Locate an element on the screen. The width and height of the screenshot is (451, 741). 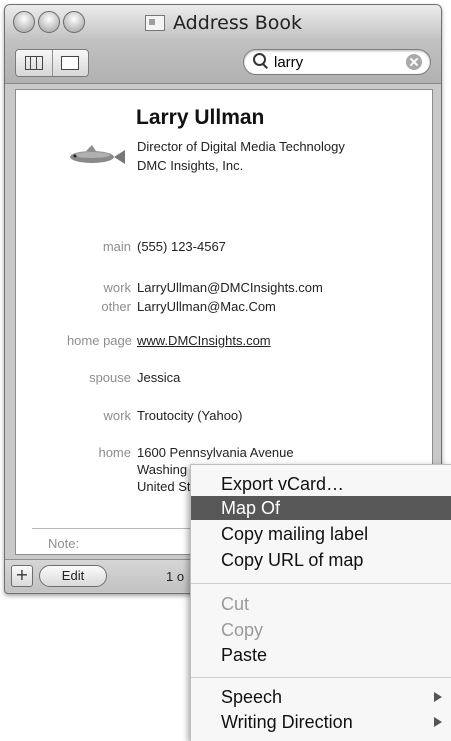
menu-item-label: Copy is located at coordinates (242, 630).